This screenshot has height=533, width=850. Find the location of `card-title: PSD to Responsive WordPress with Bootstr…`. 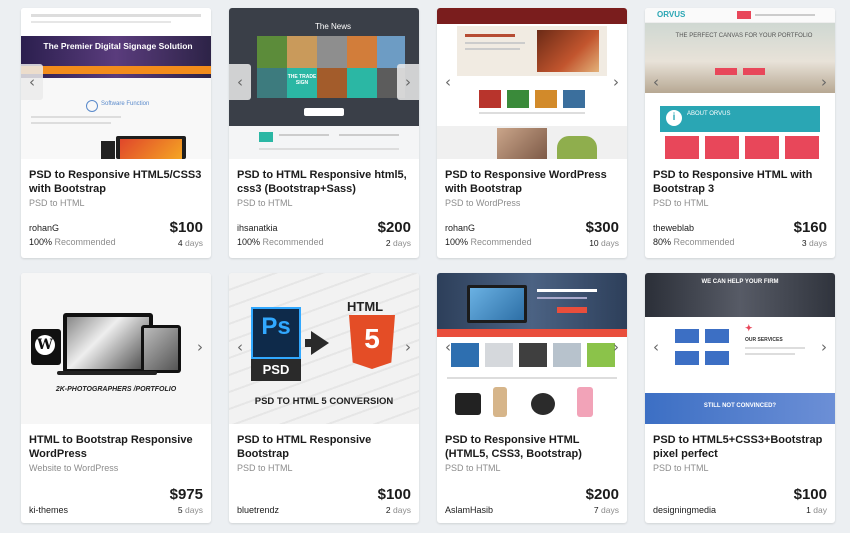

card-title: PSD to Responsive WordPress with Bootstr… is located at coordinates (533, 182).